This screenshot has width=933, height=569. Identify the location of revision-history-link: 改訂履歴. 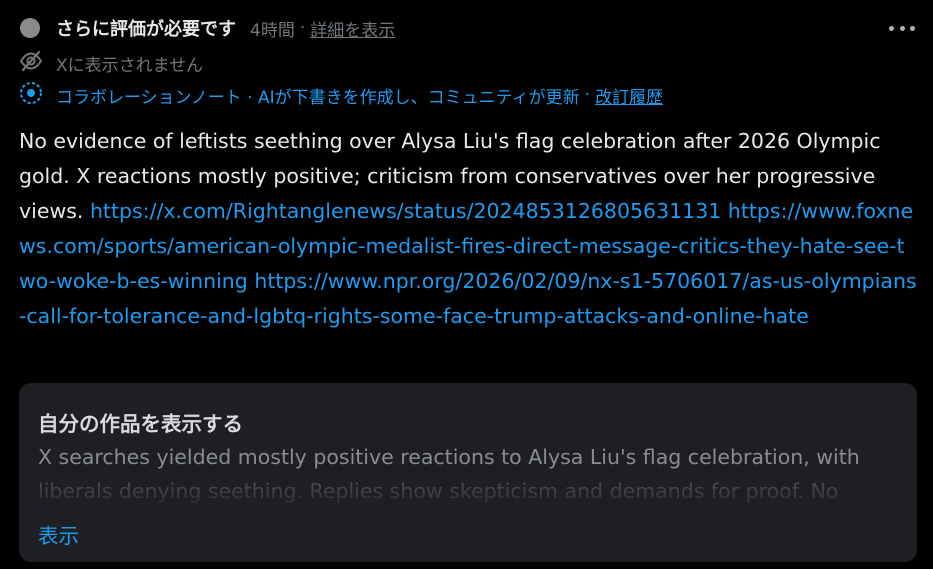
(629, 95).